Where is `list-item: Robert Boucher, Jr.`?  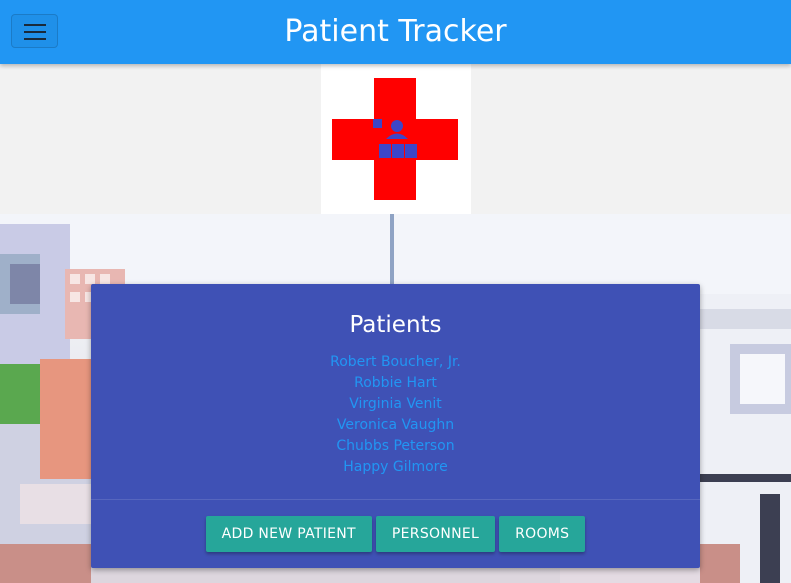
list-item: Robert Boucher, Jr. is located at coordinates (395, 360).